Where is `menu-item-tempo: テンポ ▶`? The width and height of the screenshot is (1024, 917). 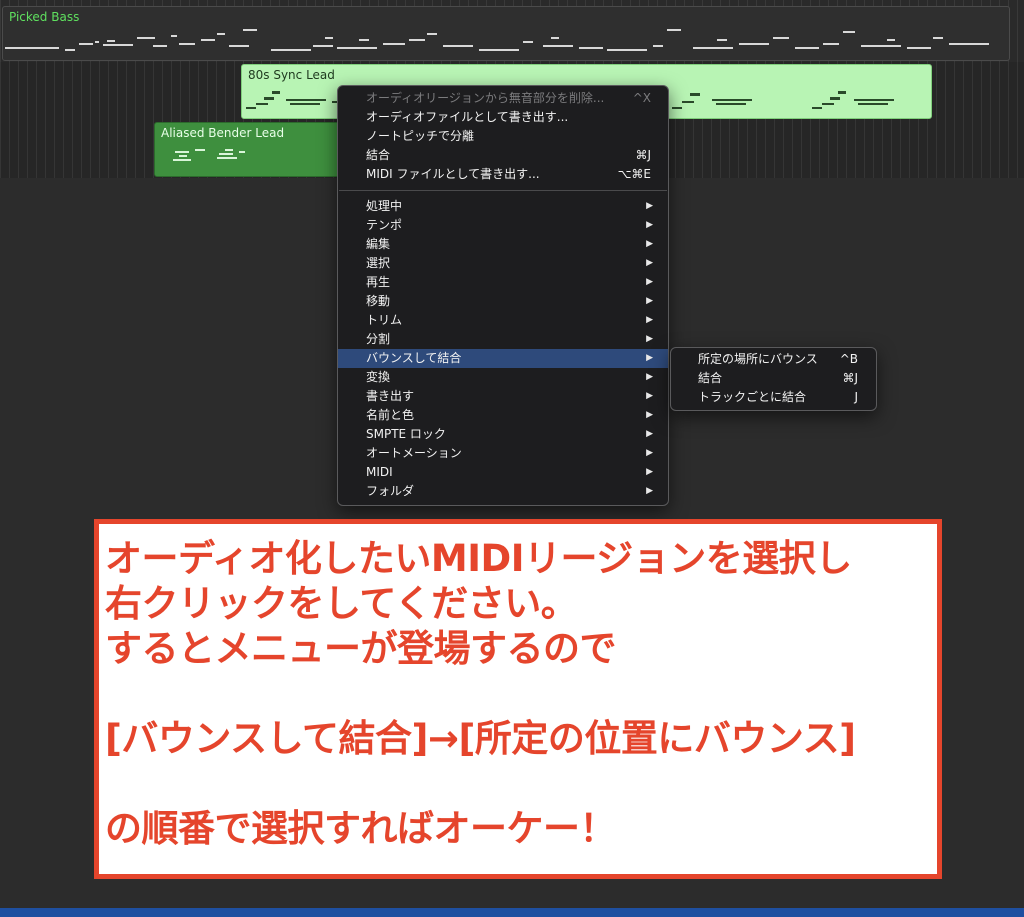 menu-item-tempo: テンポ ▶ is located at coordinates (503, 225).